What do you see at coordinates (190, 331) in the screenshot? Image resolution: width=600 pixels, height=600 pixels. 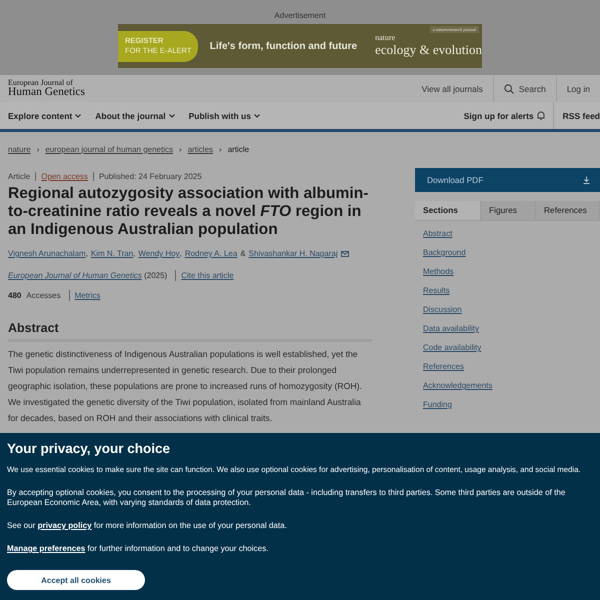 I see `section-heading: Abstract` at bounding box center [190, 331].